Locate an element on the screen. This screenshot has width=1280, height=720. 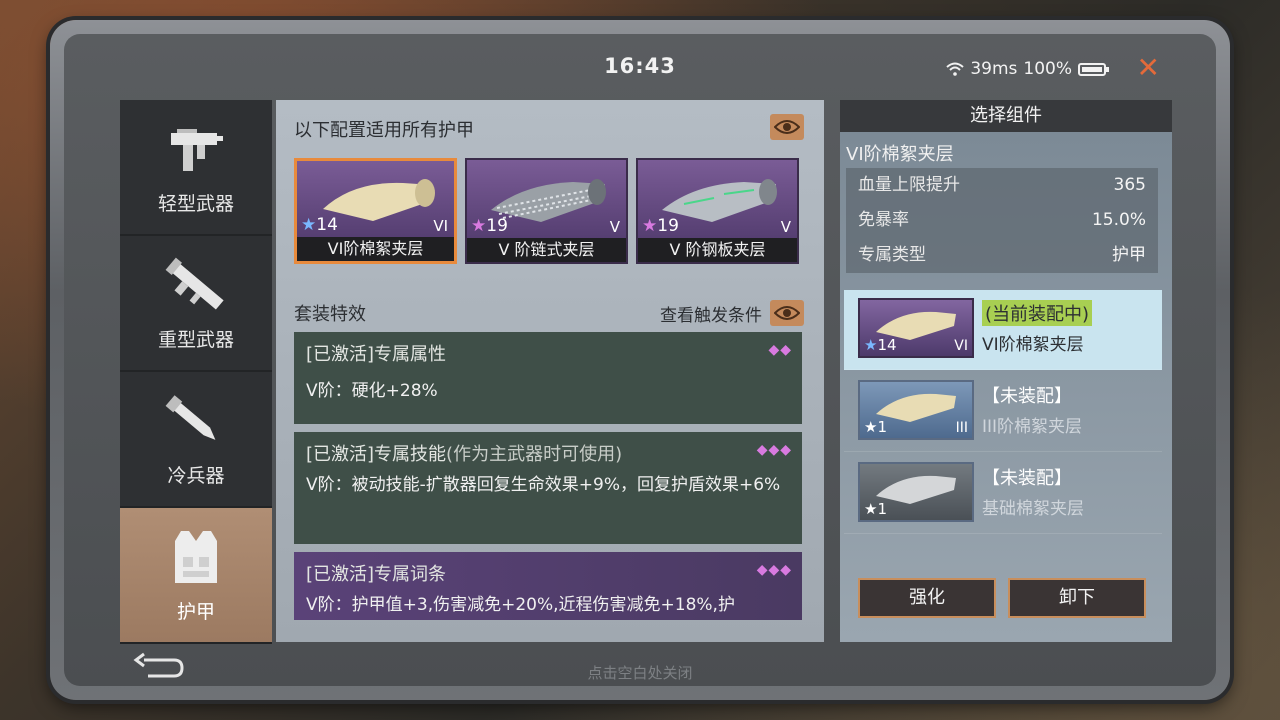
layer-card-chain: ★19 V V 阶链式夹层 is located at coordinates (546, 211).